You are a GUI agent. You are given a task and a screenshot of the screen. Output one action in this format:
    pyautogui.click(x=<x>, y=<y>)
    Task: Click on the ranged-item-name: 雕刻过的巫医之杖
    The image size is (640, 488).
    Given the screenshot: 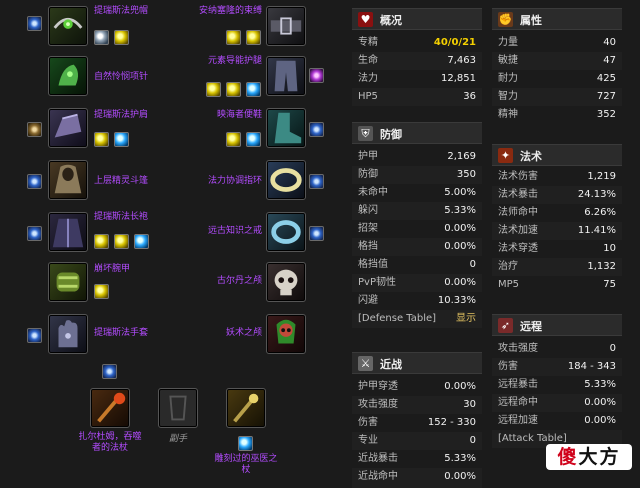 What is the action you would take?
    pyautogui.click(x=246, y=465)
    